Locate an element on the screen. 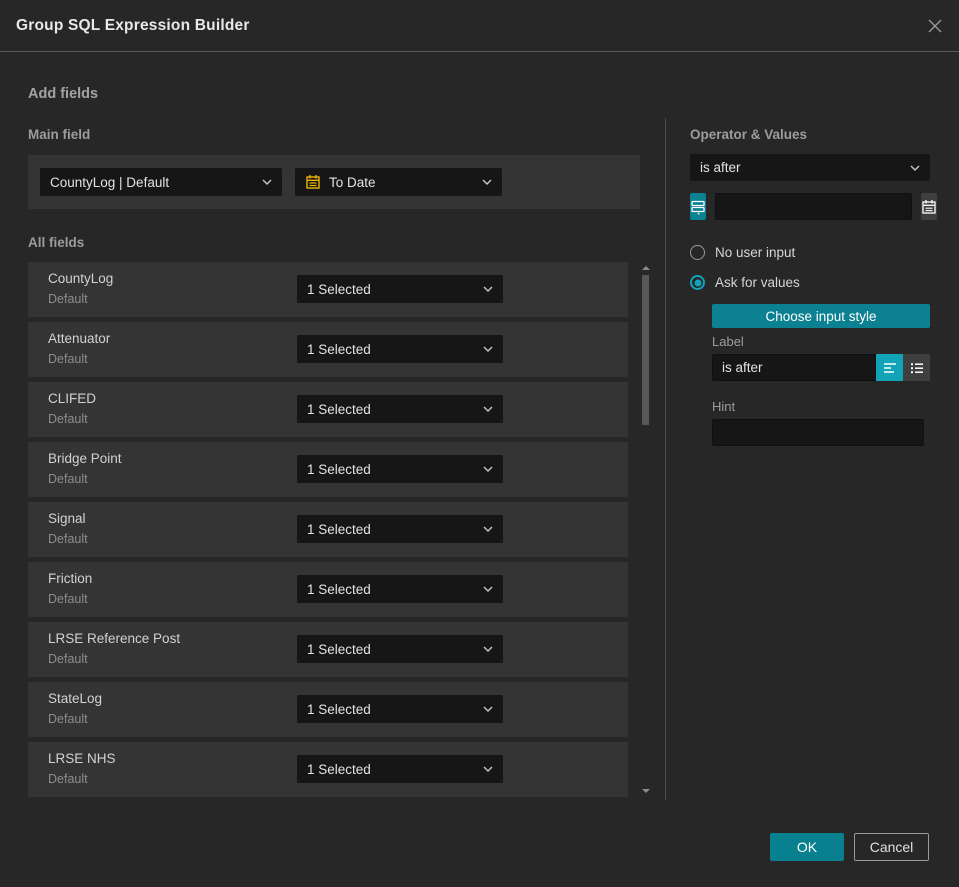 This screenshot has height=887, width=959. field-row: Signal Default 1 Selected is located at coordinates (328, 529).